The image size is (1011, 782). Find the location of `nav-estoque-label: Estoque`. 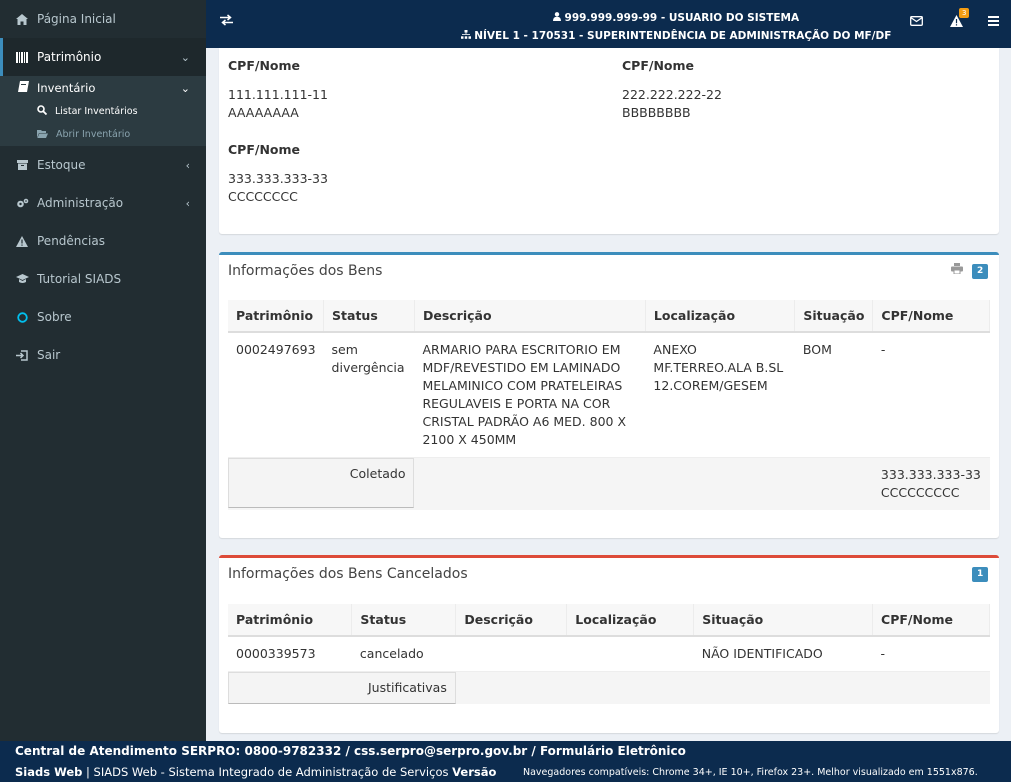

nav-estoque-label: Estoque is located at coordinates (61, 165).